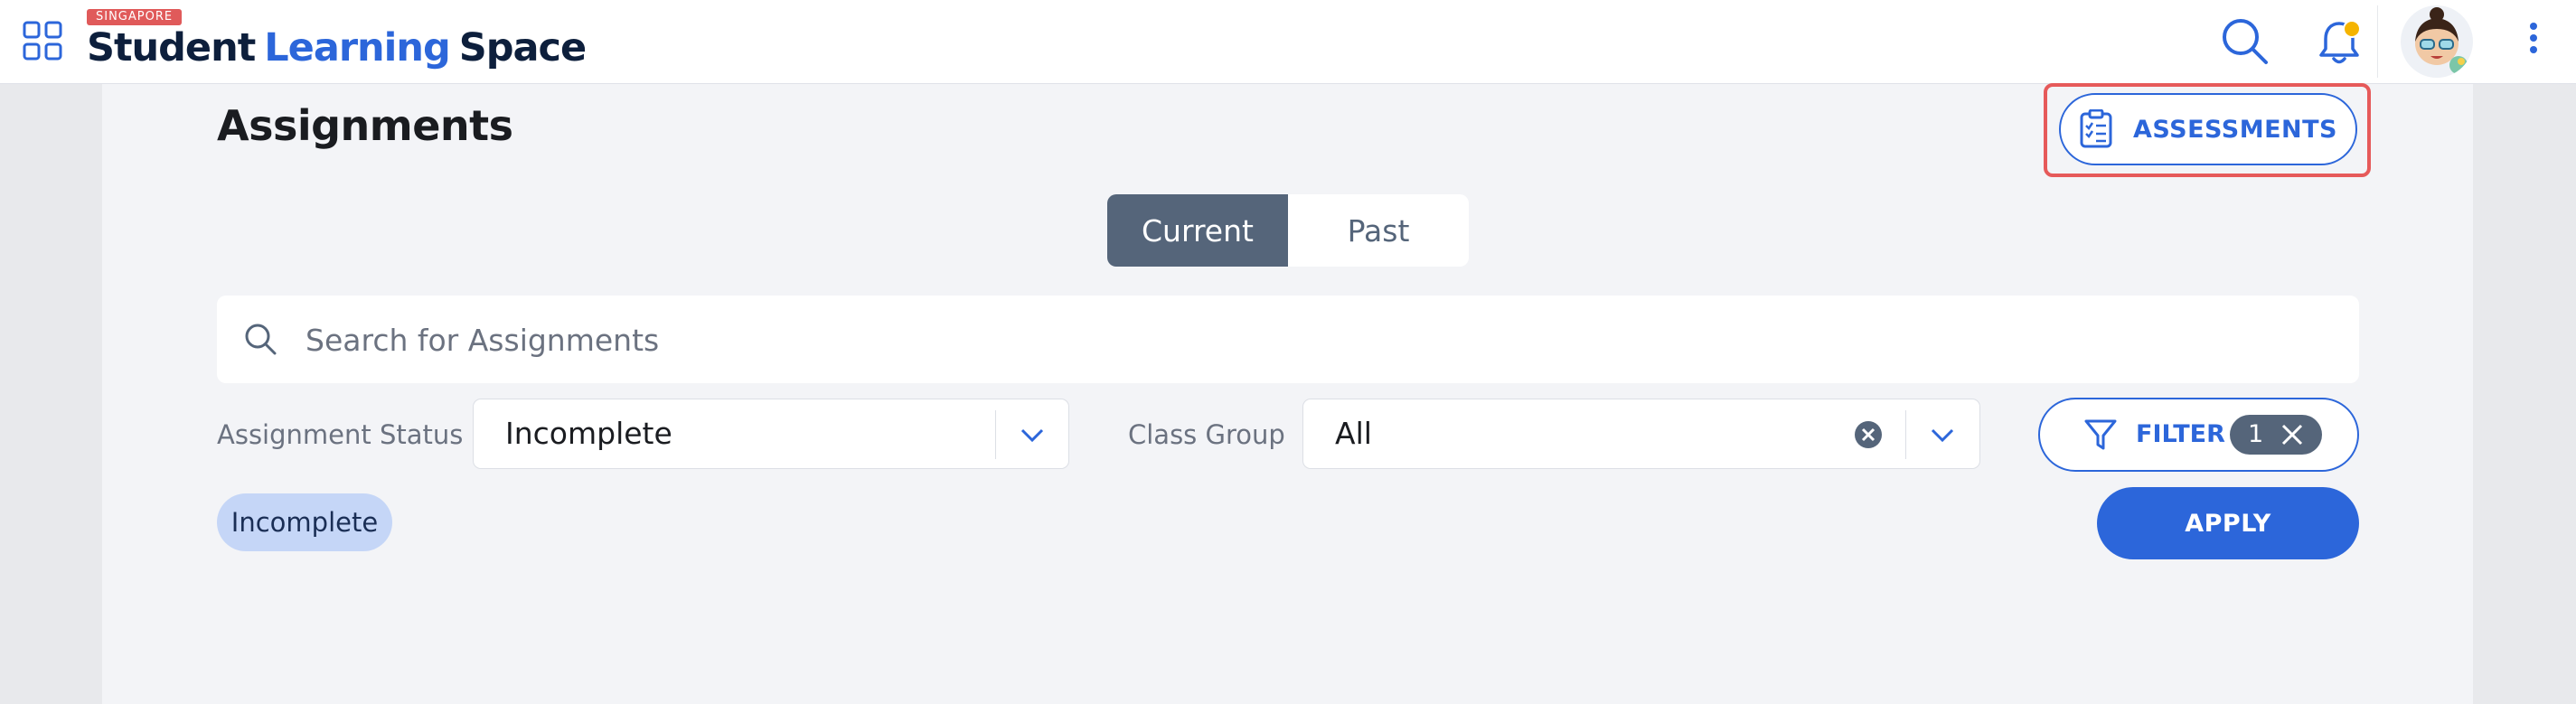 The width and height of the screenshot is (2576, 704). Describe the element at coordinates (2441, 40) in the screenshot. I see `avatar-illustration` at that location.